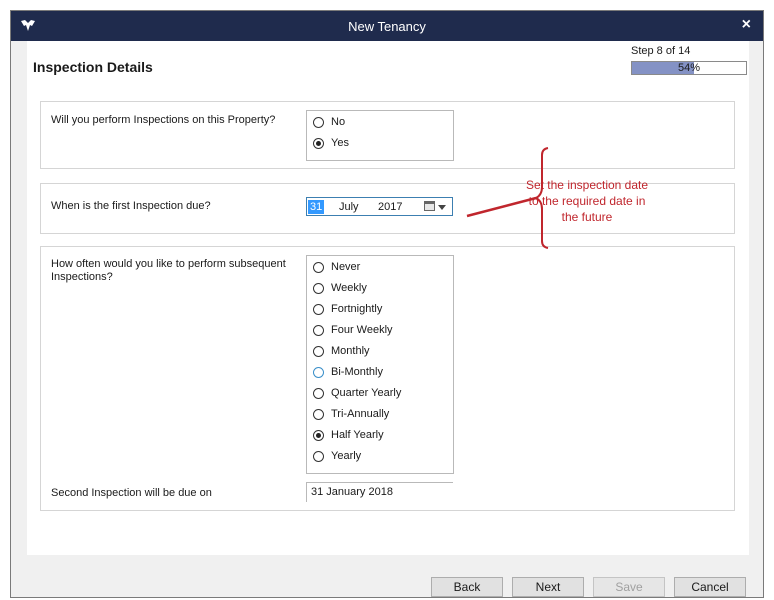  Describe the element at coordinates (346, 267) in the screenshot. I see `radio-never-label: Never` at that location.